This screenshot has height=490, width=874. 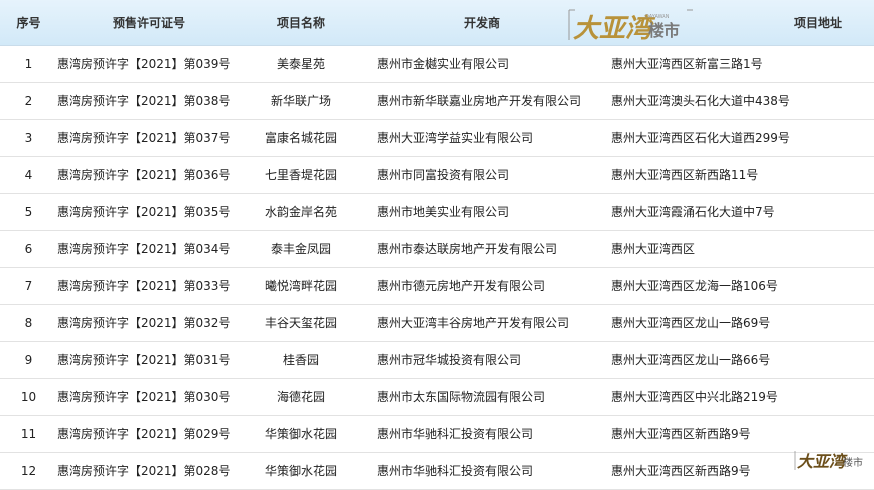 What do you see at coordinates (301, 249) in the screenshot?
I see `cell-project-name: 泰丰金凤园` at bounding box center [301, 249].